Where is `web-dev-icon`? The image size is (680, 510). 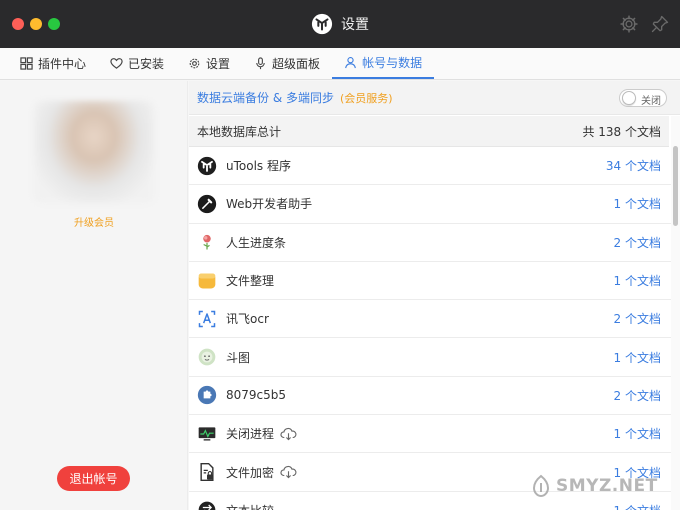 web-dev-icon is located at coordinates (207, 204).